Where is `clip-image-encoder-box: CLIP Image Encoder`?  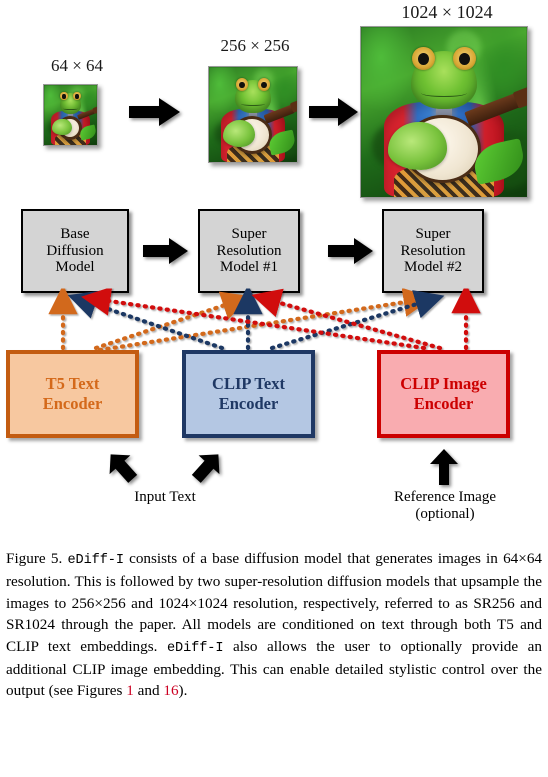
clip-image-encoder-box: CLIP Image Encoder is located at coordinates (443, 394).